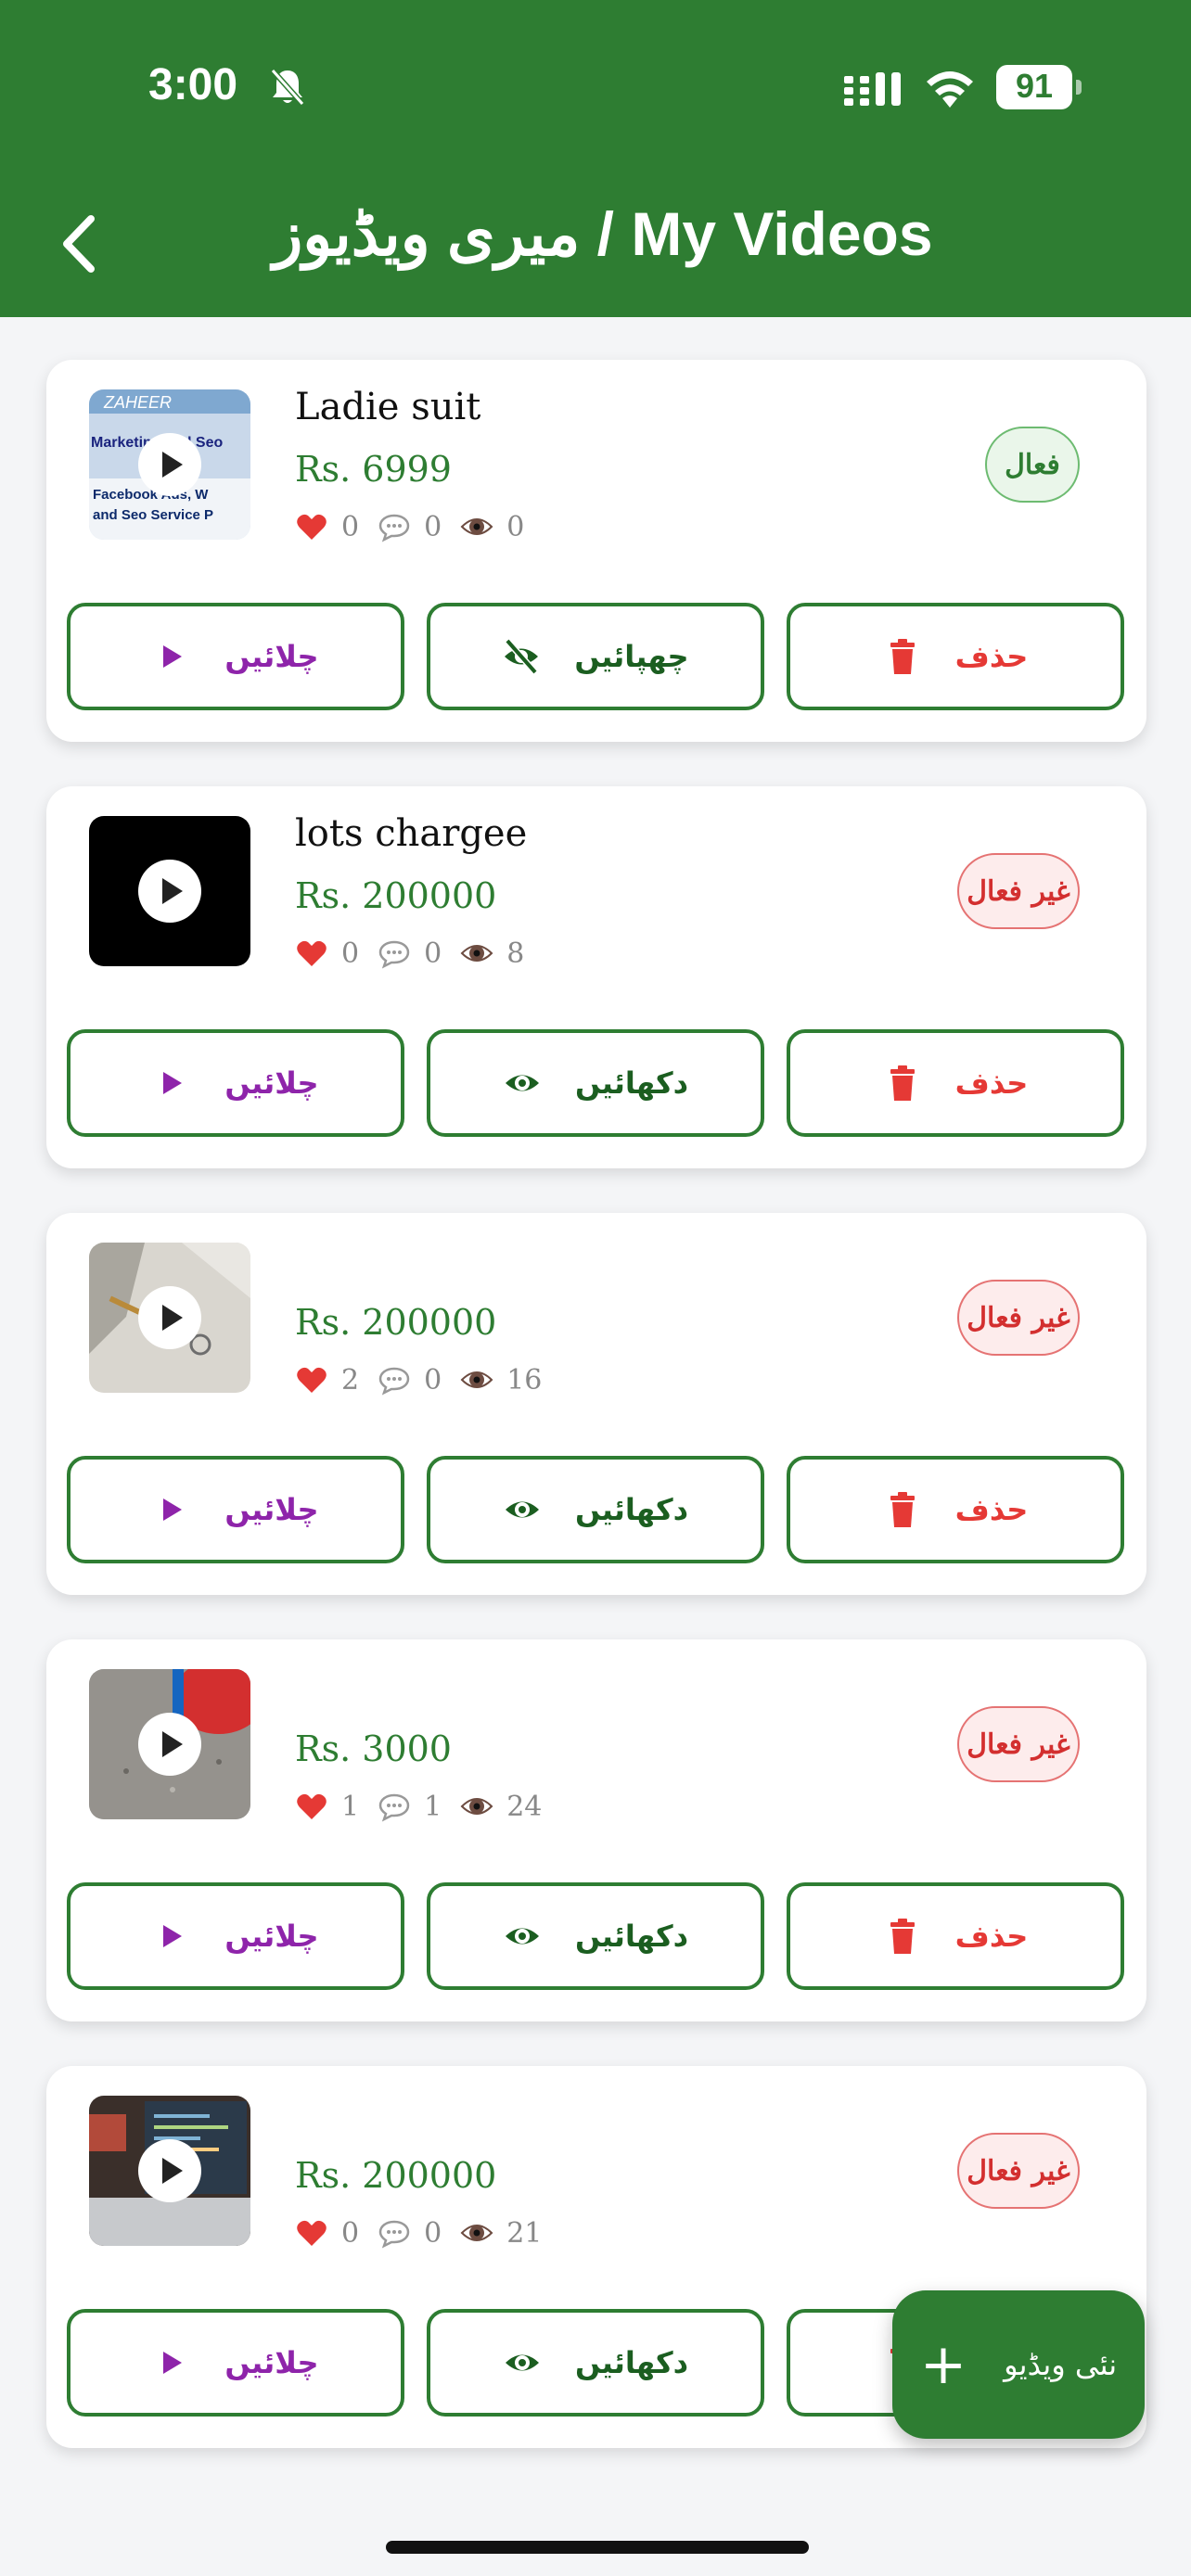 The height and width of the screenshot is (2576, 1191). Describe the element at coordinates (597, 2547) in the screenshot. I see `home-indicator` at that location.